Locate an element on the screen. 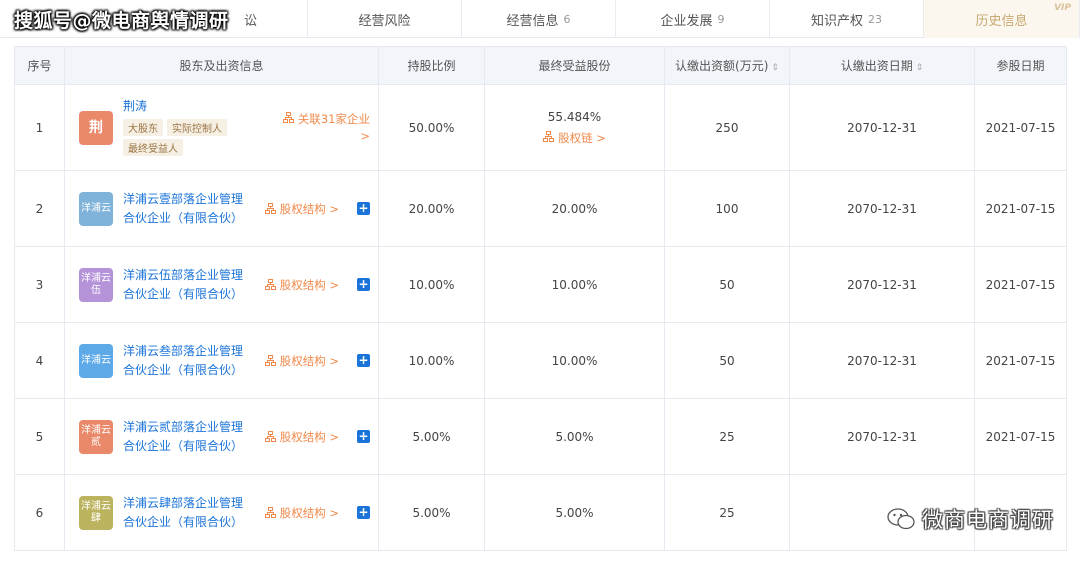 The width and height of the screenshot is (1080, 564). tab-label: 历史信息 is located at coordinates (1001, 21).